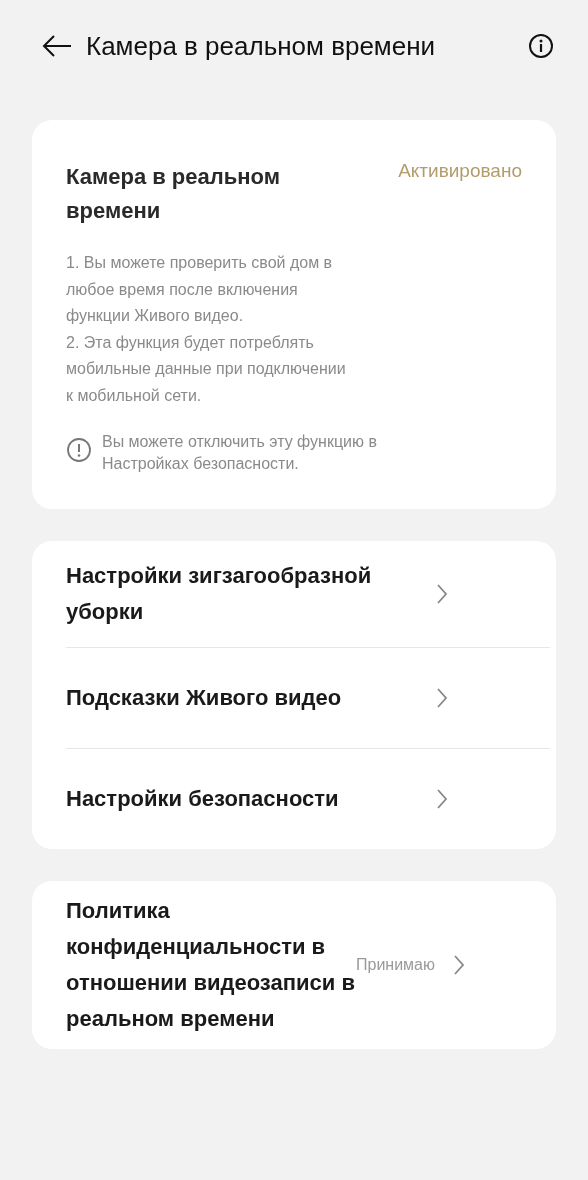 The width and height of the screenshot is (588, 1180). Describe the element at coordinates (200, 289) in the screenshot. I see `description-text: 1. Вы можете проверить свой дом в любое время после включения функции Живого видео.` at that location.